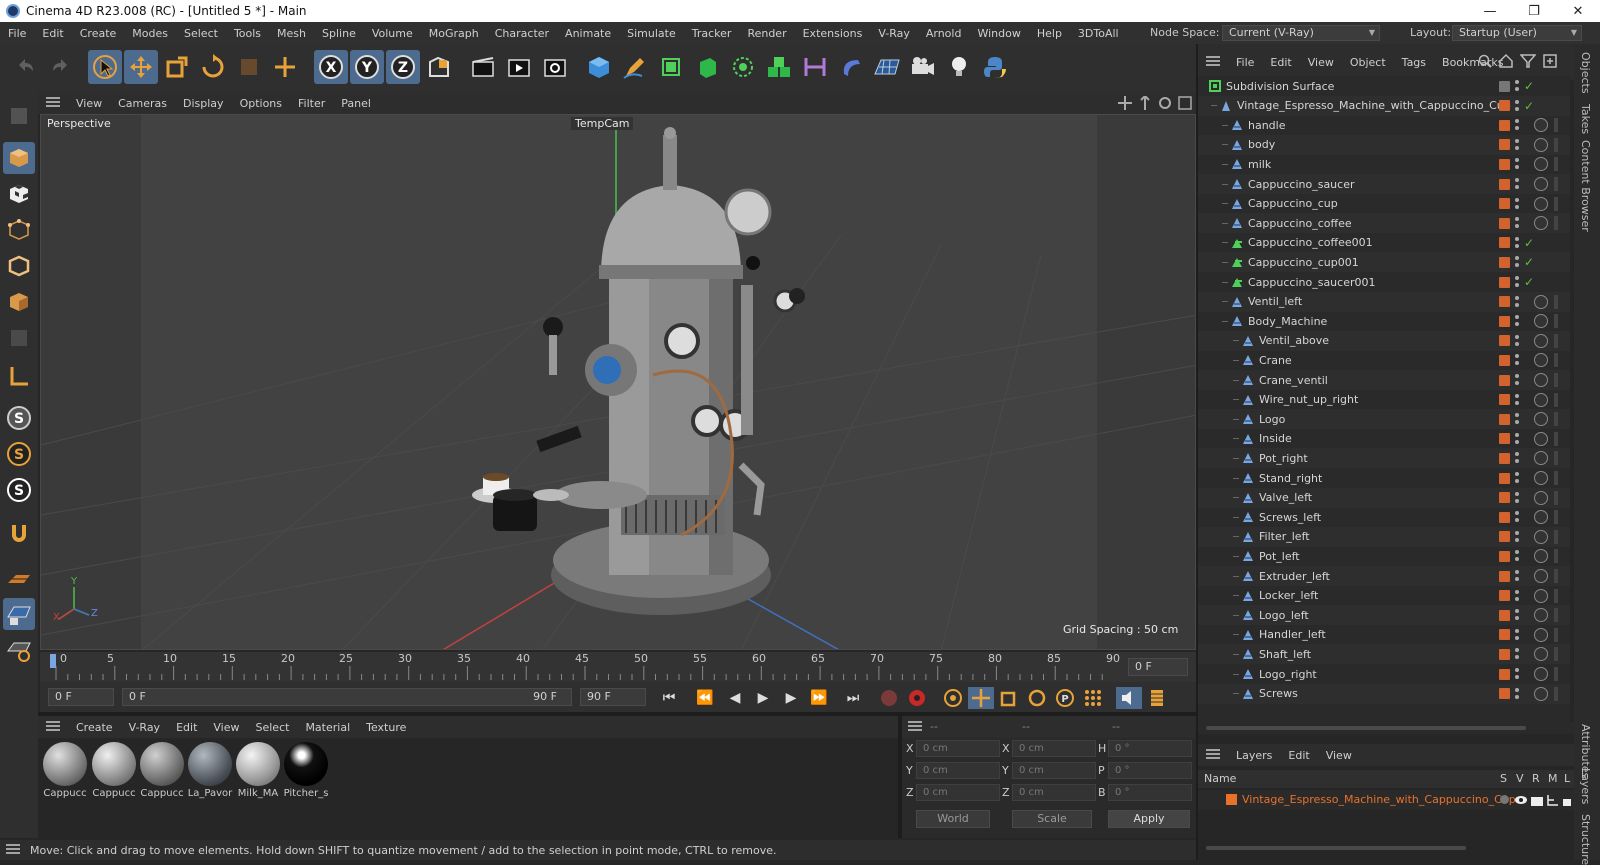 This screenshot has height=865, width=1600. What do you see at coordinates (1185, 104) in the screenshot?
I see `viewport-maximize-icon` at bounding box center [1185, 104].